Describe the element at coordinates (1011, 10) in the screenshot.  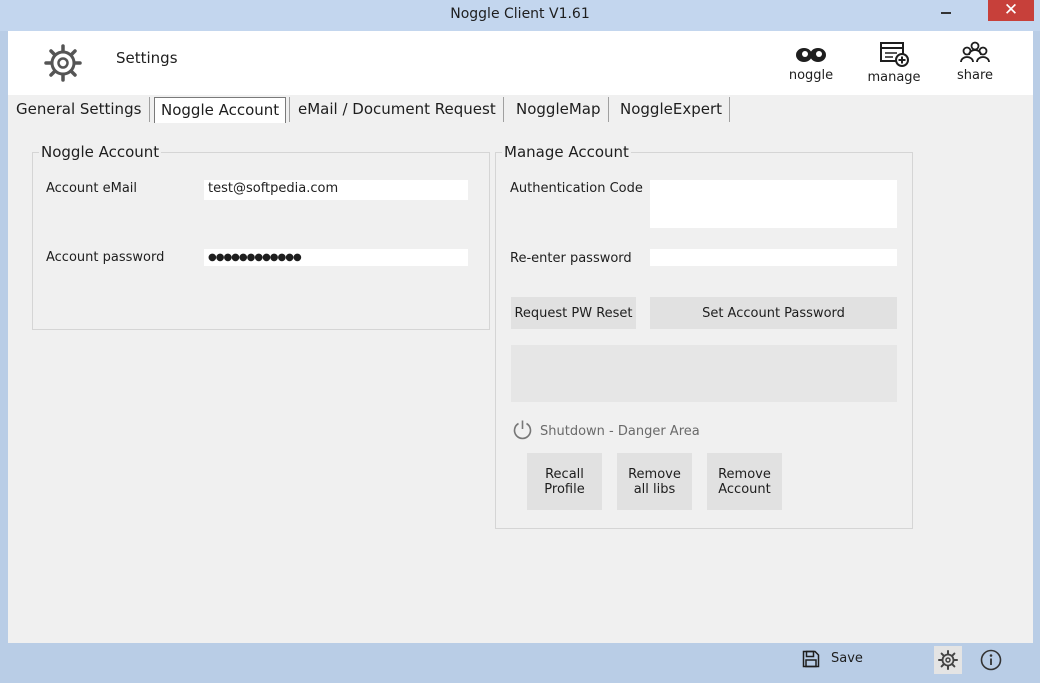
I see `close-button: ✕` at that location.